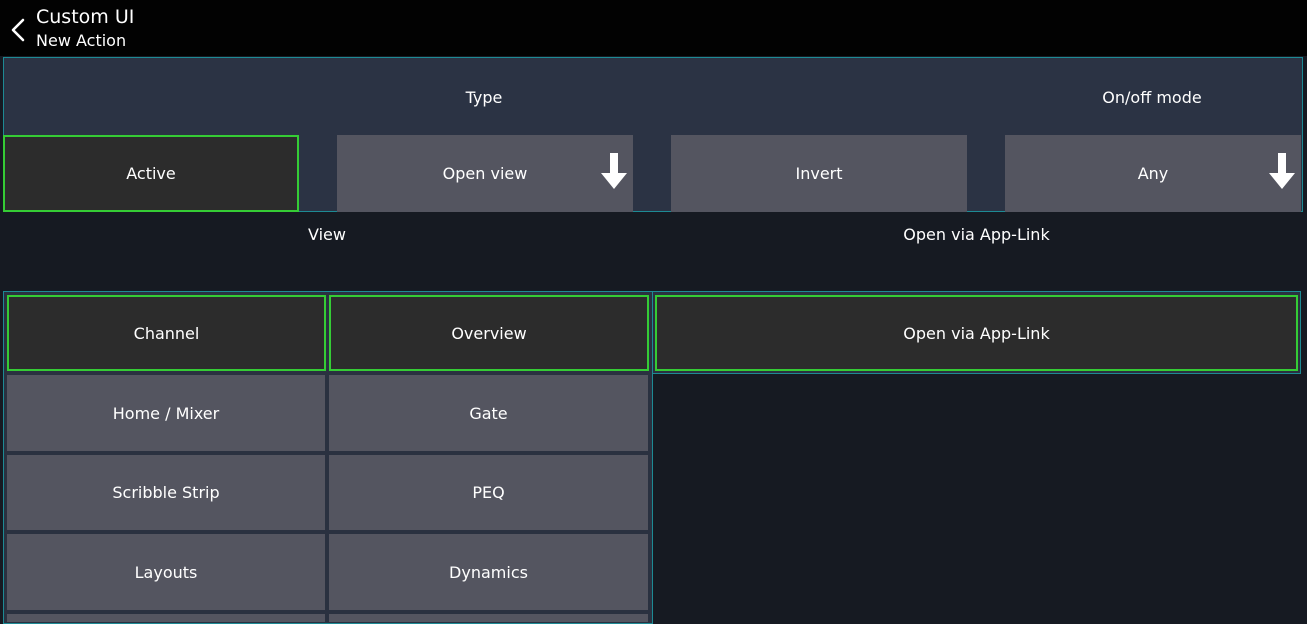  I want to click on back-button, so click(18, 30).